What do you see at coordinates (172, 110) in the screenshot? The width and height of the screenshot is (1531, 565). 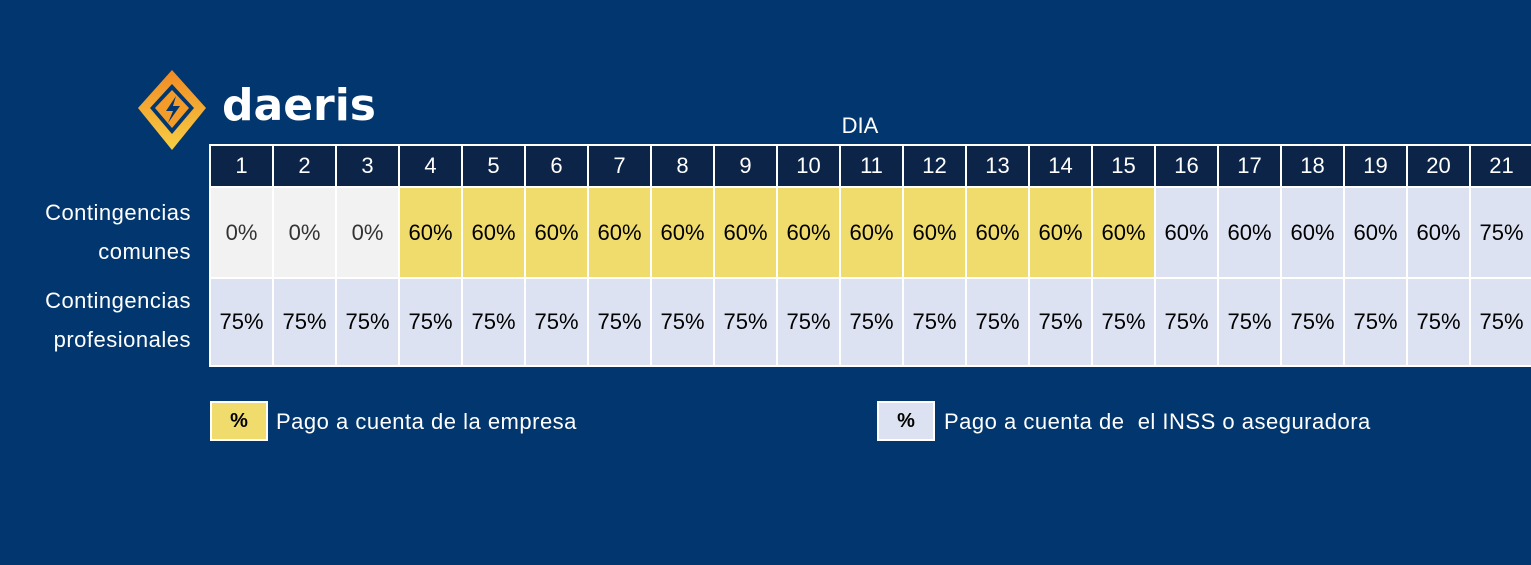 I see `lightning-bolt-icon` at bounding box center [172, 110].